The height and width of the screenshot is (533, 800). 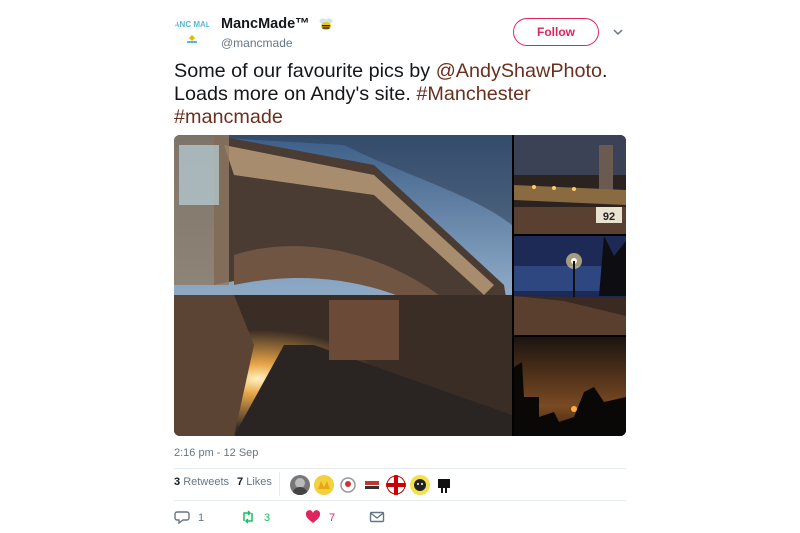 What do you see at coordinates (570, 386) in the screenshot?
I see `photo-skyline-dusk` at bounding box center [570, 386].